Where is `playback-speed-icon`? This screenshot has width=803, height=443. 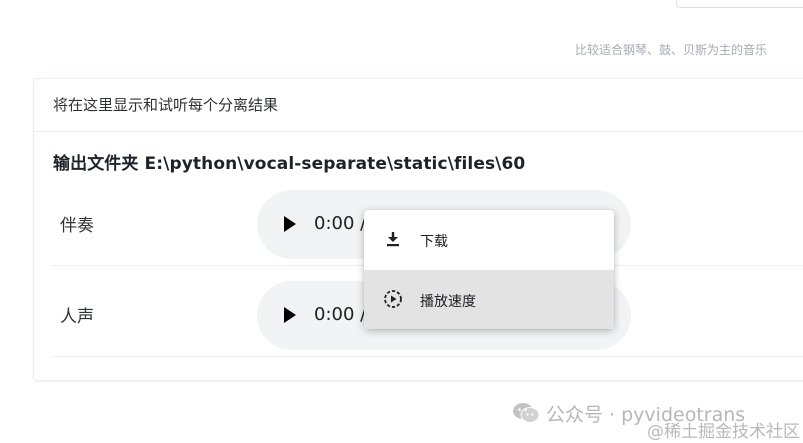
playback-speed-icon is located at coordinates (393, 299).